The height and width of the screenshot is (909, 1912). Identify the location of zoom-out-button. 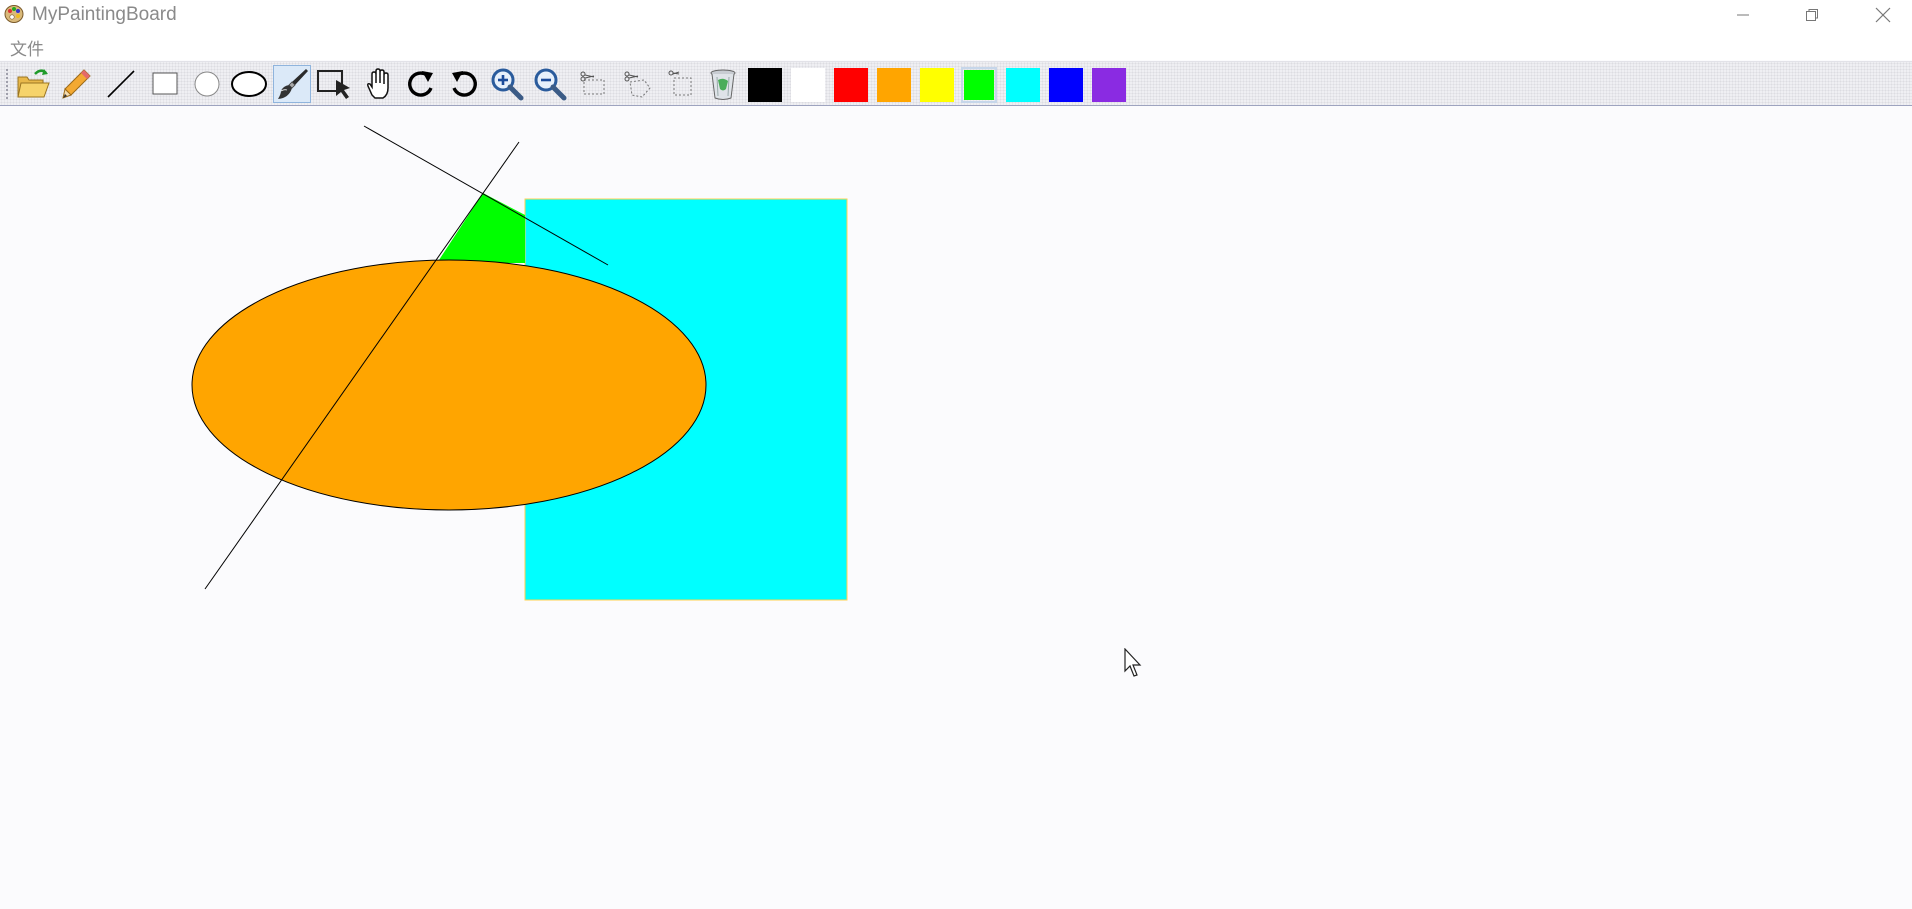
(550, 84).